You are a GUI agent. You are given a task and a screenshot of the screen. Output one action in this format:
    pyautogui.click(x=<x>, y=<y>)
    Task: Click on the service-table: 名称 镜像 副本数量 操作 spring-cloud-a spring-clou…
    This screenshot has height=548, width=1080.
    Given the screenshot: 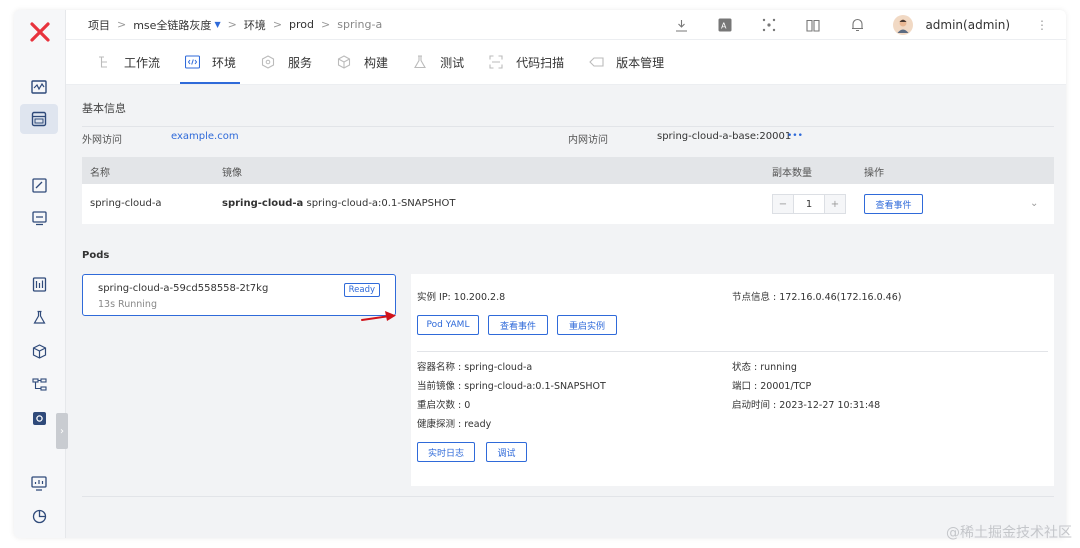 What is the action you would take?
    pyautogui.click(x=568, y=190)
    